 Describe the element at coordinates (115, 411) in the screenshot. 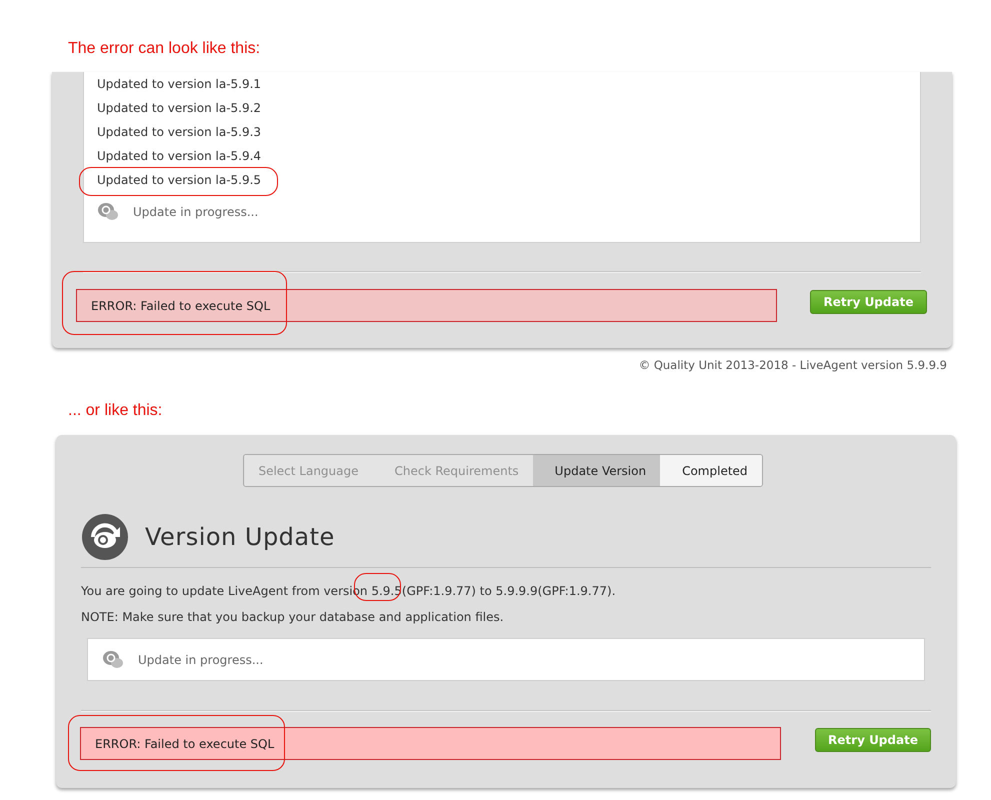

I see `annotation-caption: ... or like this:` at that location.